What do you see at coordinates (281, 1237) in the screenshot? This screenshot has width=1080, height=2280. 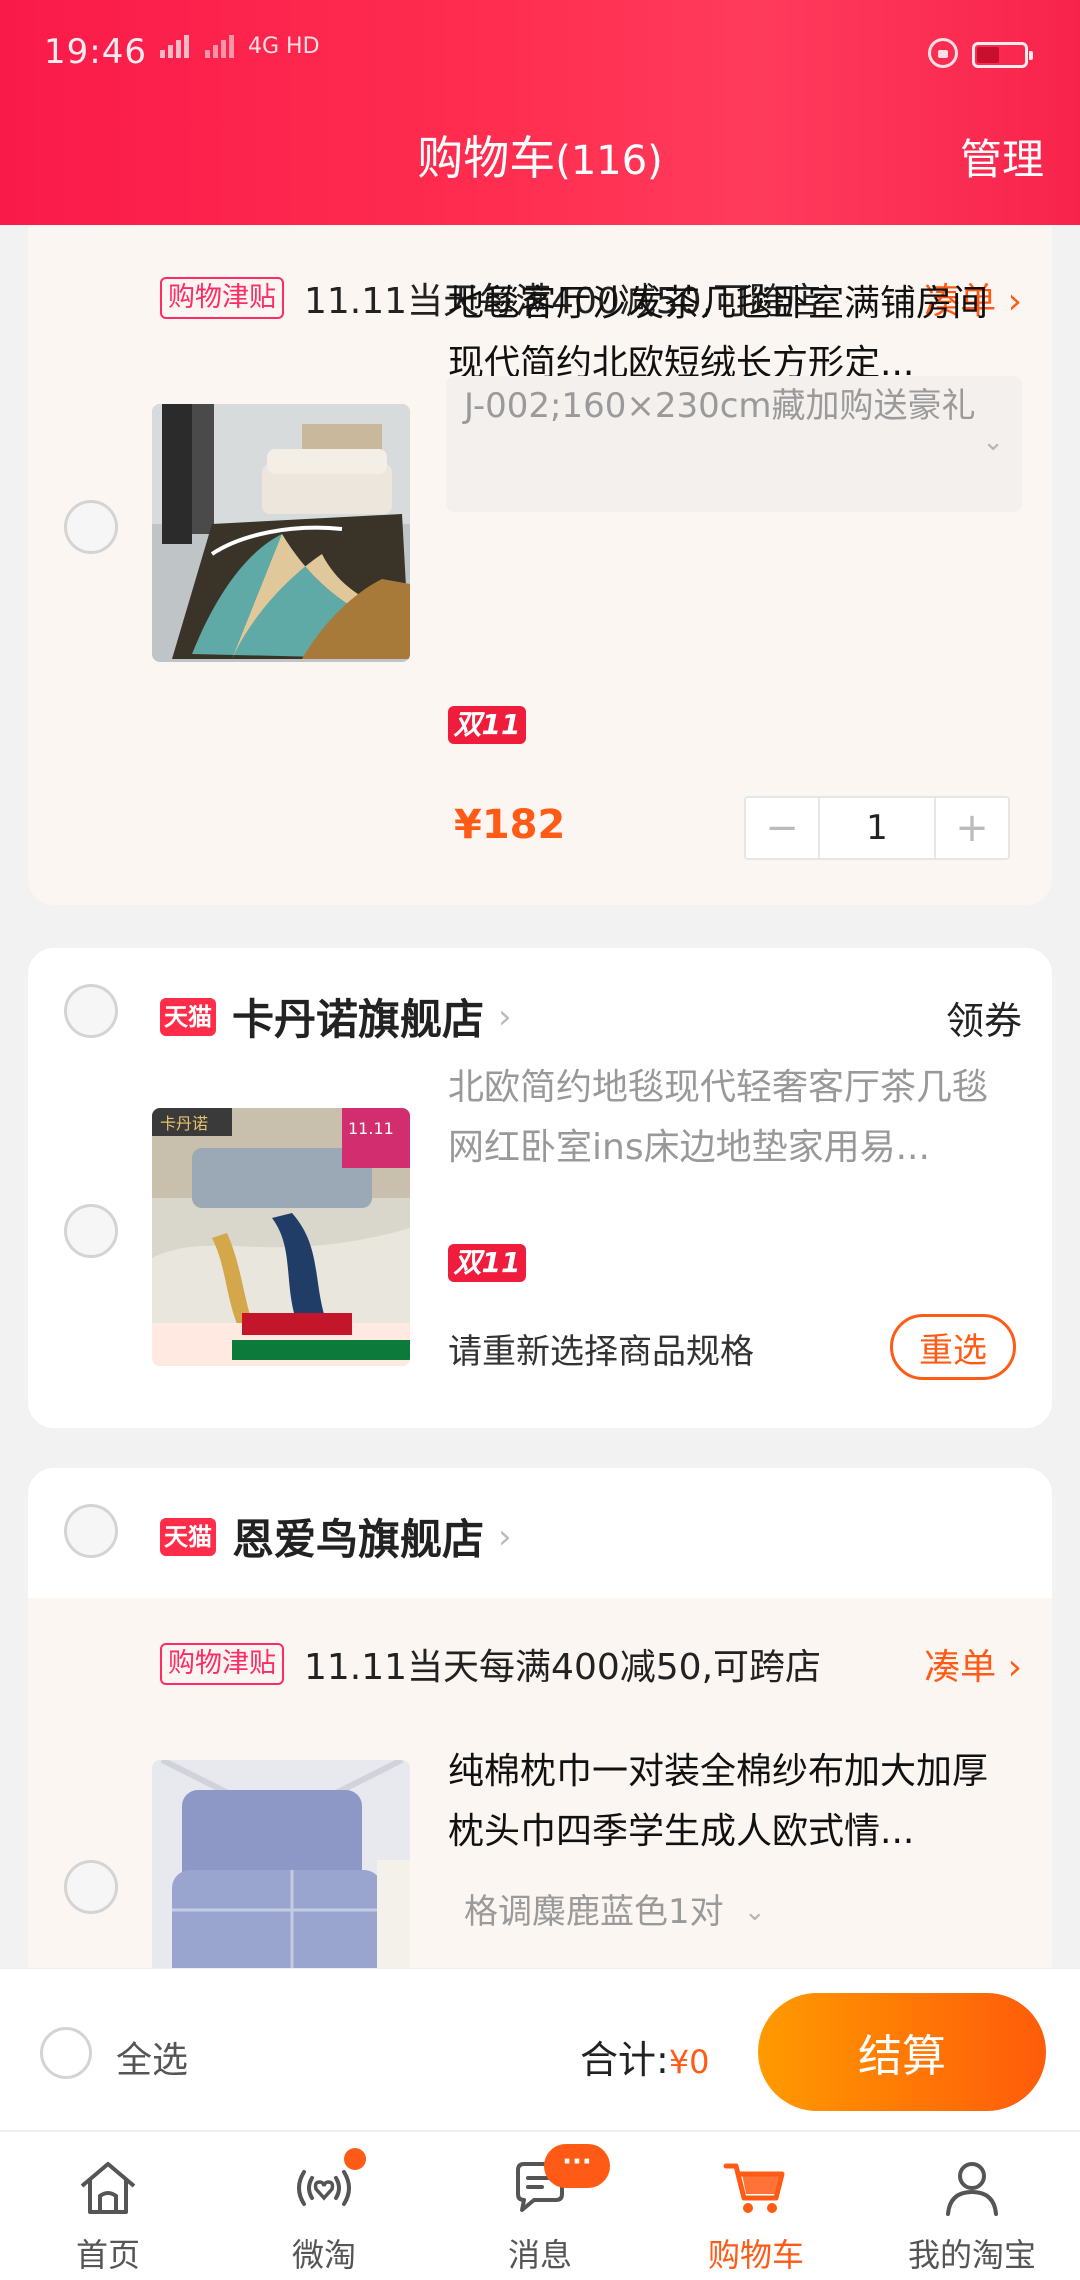 I see `product-image-rug-2: 卡丹诺 11.11` at bounding box center [281, 1237].